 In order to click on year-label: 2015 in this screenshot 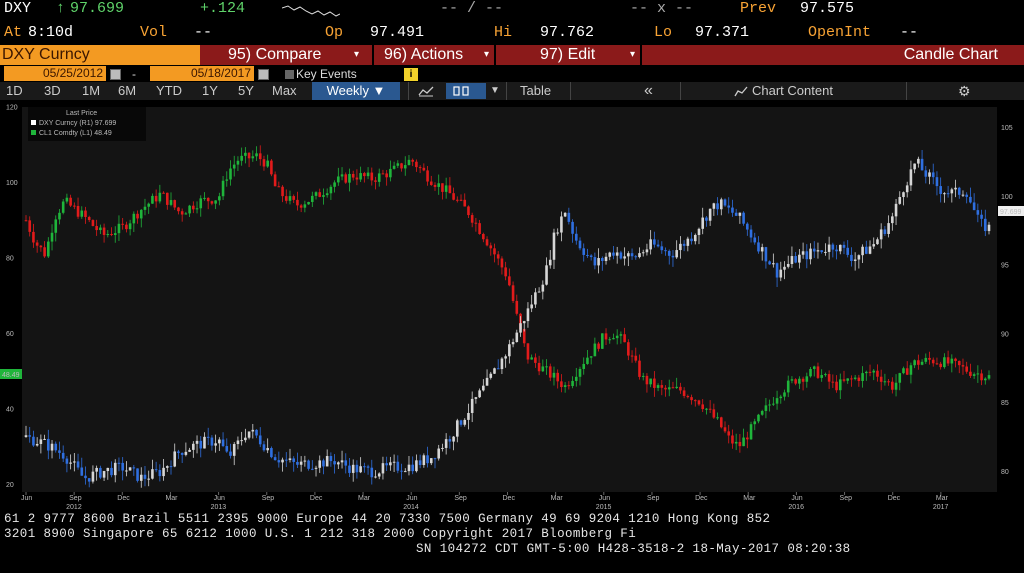, I will do `click(604, 507)`.